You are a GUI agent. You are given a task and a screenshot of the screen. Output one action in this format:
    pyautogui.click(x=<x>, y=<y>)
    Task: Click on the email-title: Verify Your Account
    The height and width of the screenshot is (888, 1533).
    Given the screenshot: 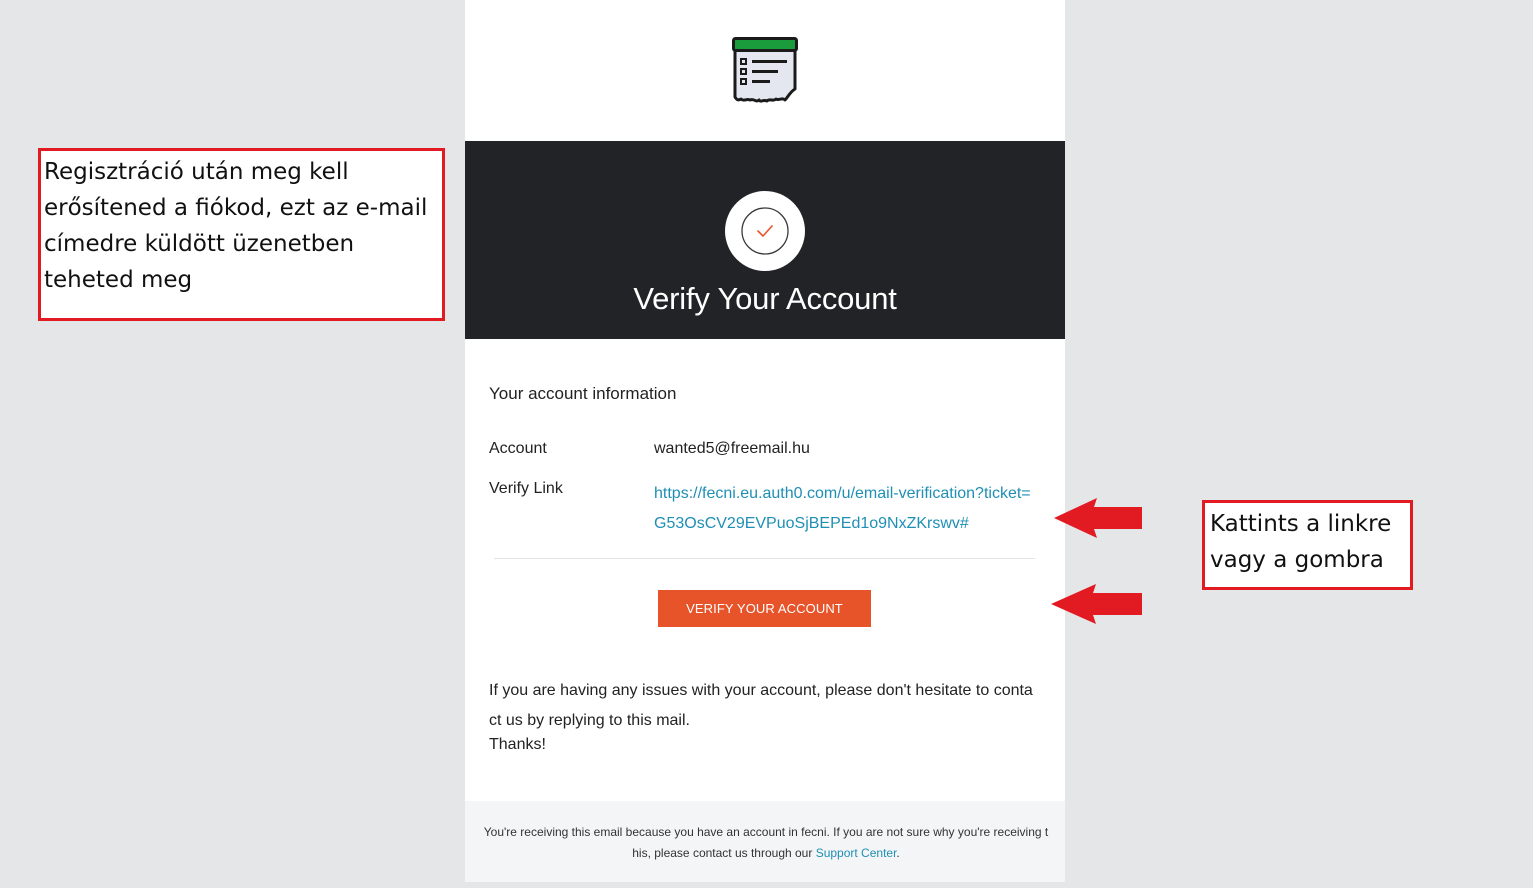 What is the action you would take?
    pyautogui.click(x=765, y=298)
    